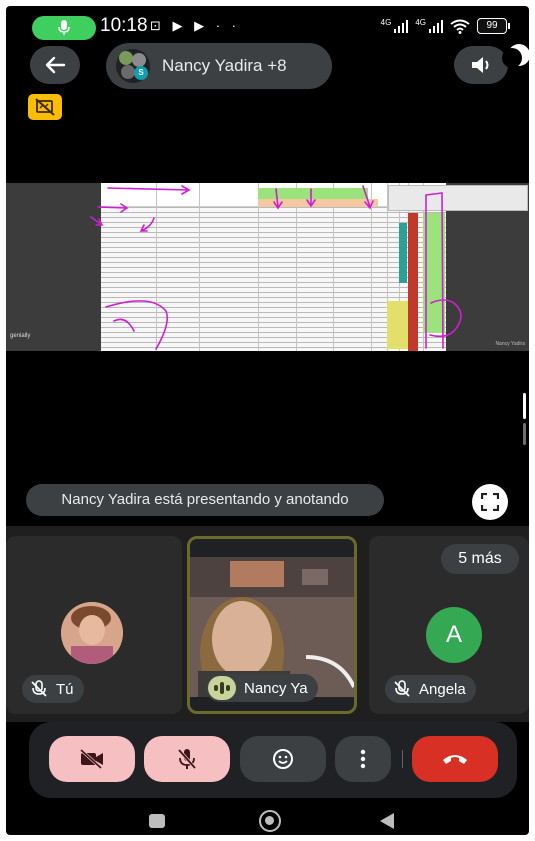 This screenshot has width=535, height=841. I want to click on signal-icon, so click(401, 26).